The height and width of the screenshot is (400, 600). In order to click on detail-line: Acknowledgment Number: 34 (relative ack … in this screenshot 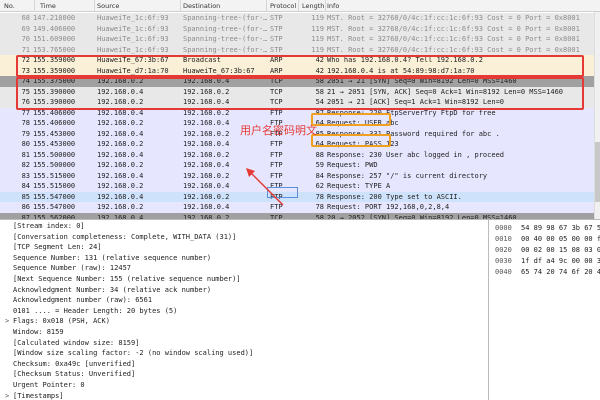, I will do `click(244, 290)`.